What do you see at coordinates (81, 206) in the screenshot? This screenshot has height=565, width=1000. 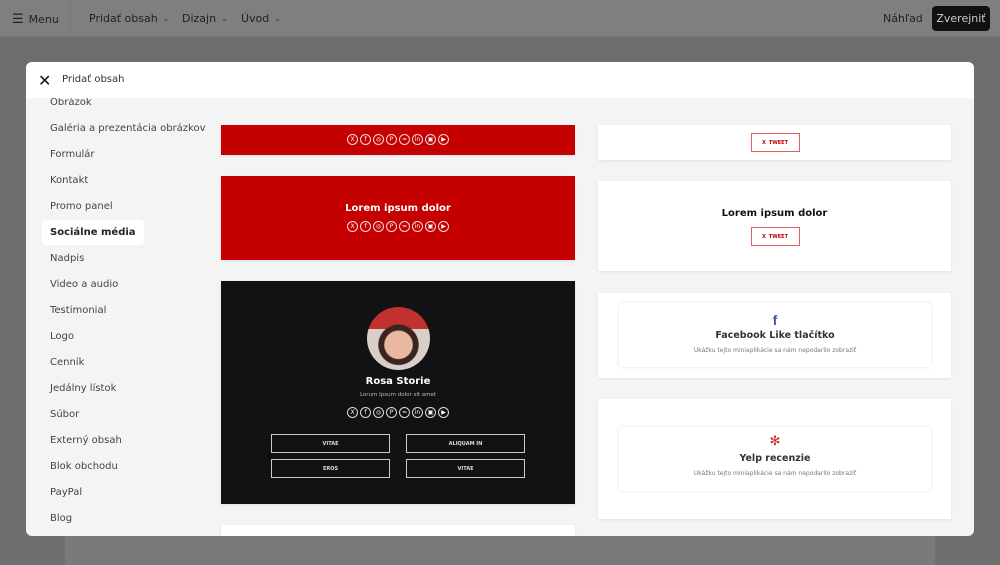 I see `sidebar-item: Promo panel` at bounding box center [81, 206].